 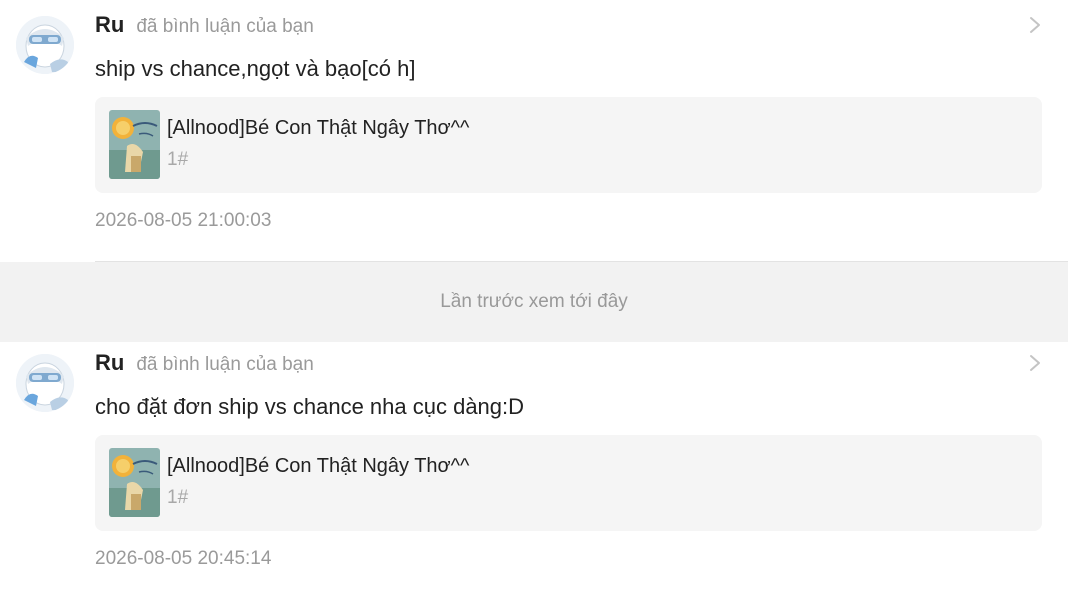 I want to click on comment-text: ship vs chance,ngọt và bạo[có h], so click(x=255, y=68).